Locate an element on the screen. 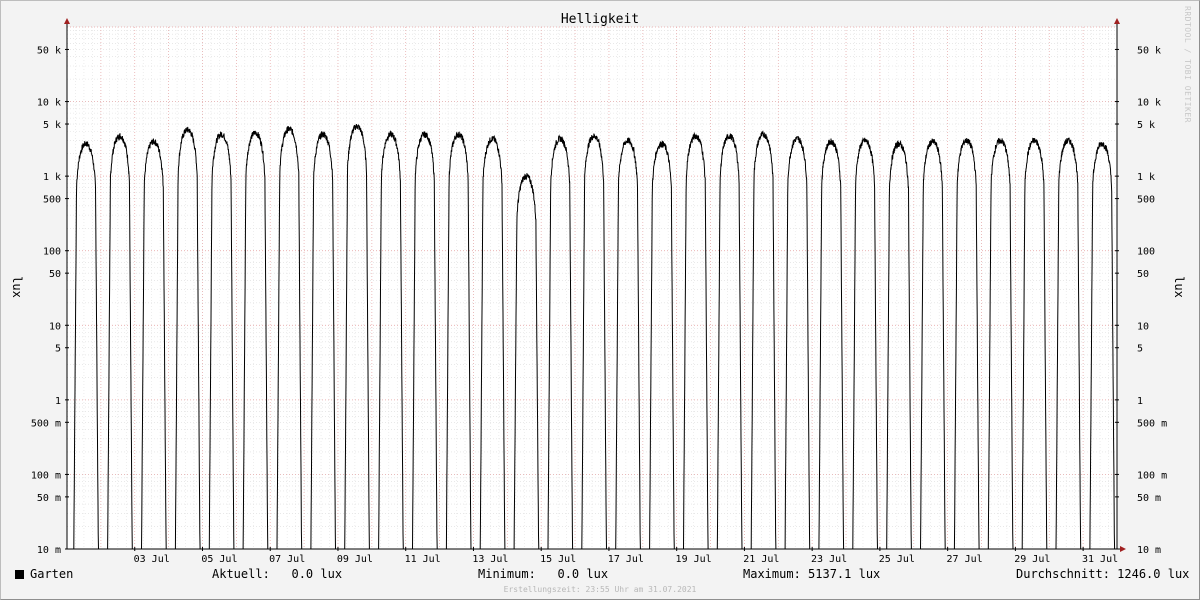  legend-series-label: Garten is located at coordinates (52, 574).